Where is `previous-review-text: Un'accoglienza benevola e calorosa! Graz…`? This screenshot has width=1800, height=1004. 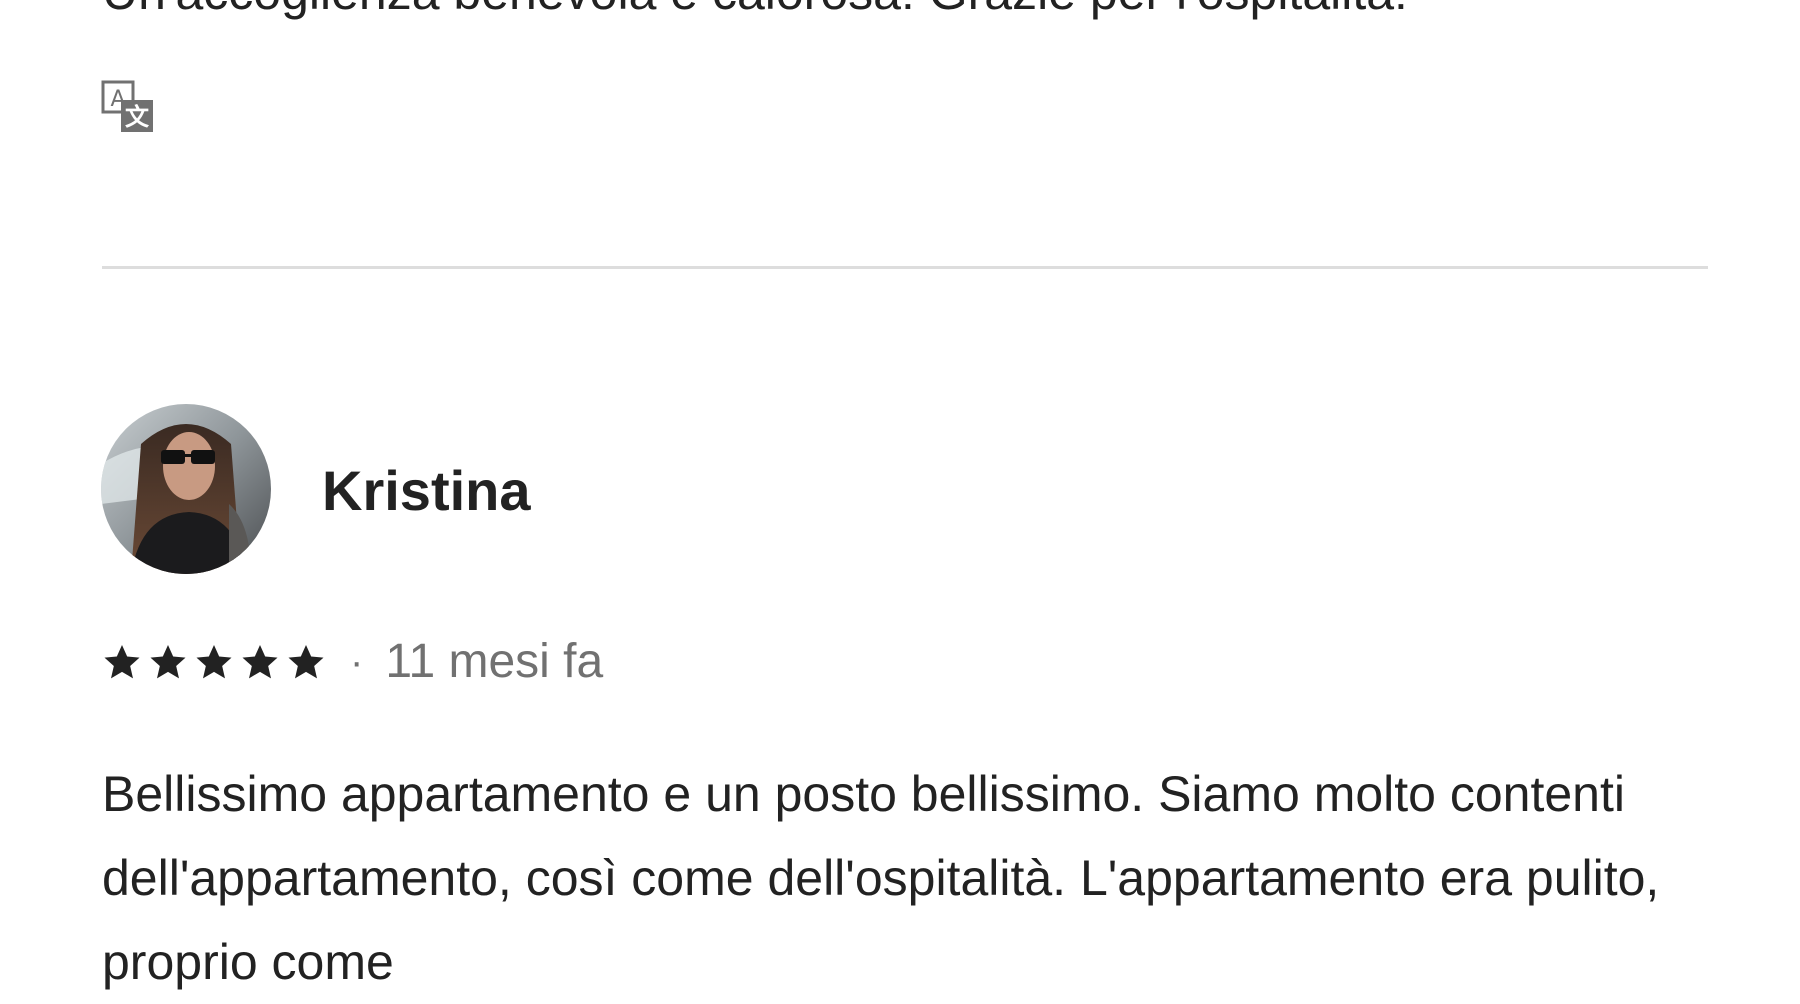
previous-review-text: Un'accoglienza benevola e calorosa! Graz… is located at coordinates (755, 11).